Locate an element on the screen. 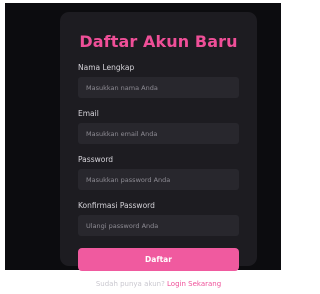 The height and width of the screenshot is (294, 320). login-prompt-text: Sudah punya akun? is located at coordinates (130, 284).